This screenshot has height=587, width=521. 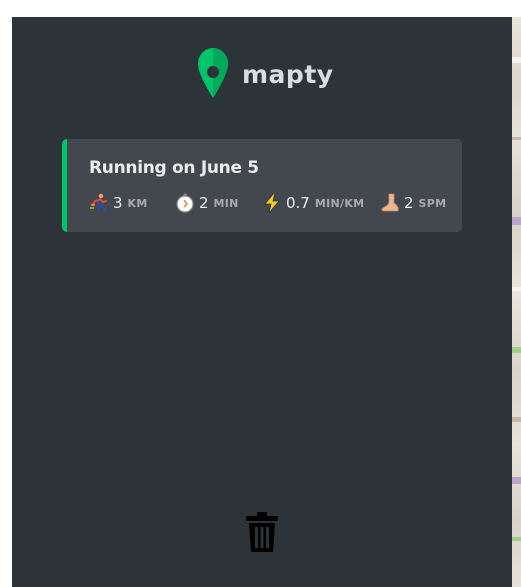 What do you see at coordinates (174, 168) in the screenshot?
I see `workout-title: Running on June 5` at bounding box center [174, 168].